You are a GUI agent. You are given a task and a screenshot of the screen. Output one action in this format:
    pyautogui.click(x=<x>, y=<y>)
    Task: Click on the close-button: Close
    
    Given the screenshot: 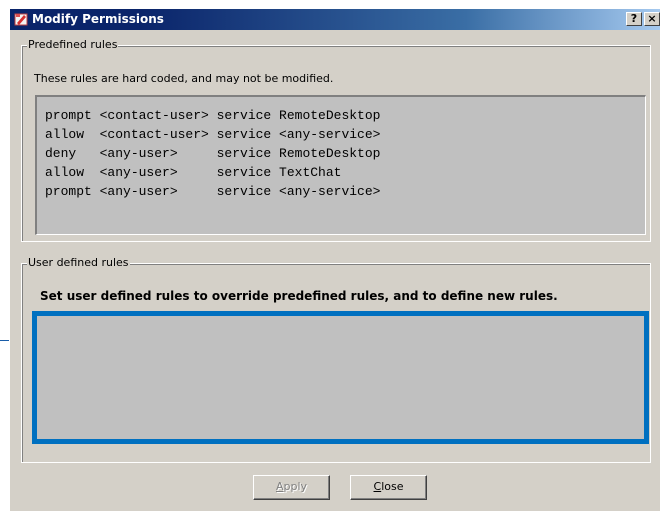 What is the action you would take?
    pyautogui.click(x=388, y=487)
    